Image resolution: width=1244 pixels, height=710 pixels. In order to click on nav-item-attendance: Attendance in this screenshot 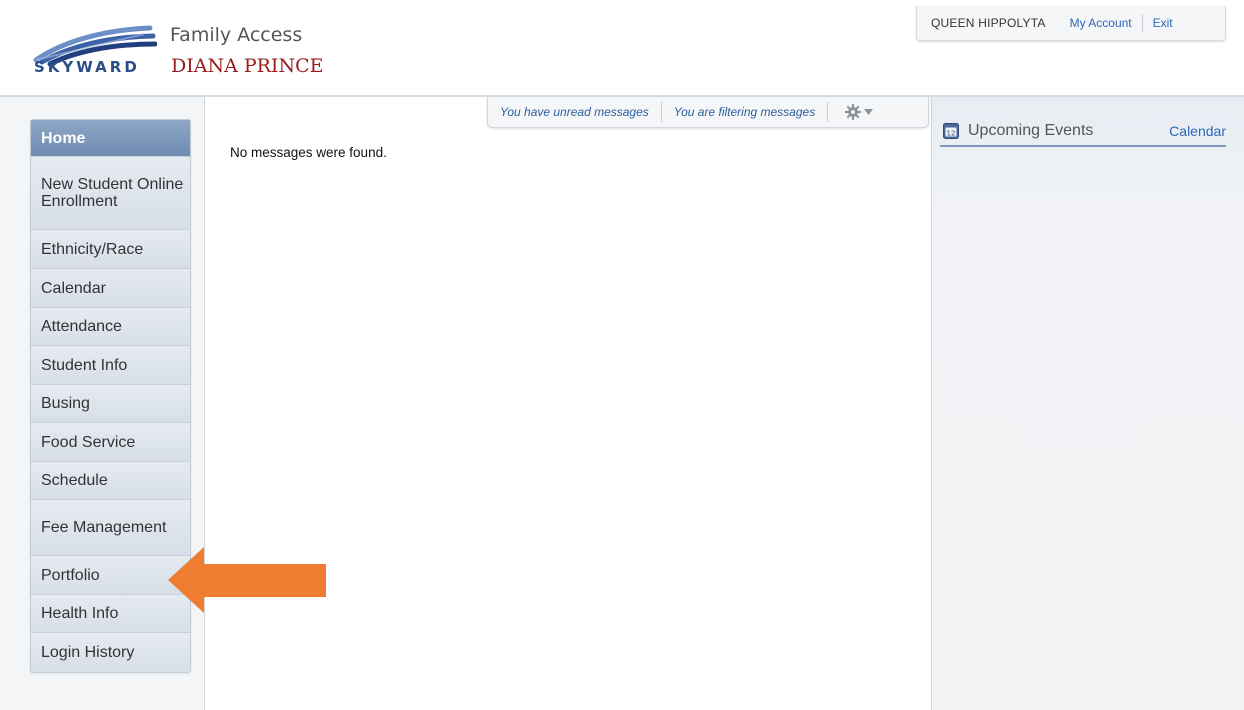, I will do `click(110, 327)`.